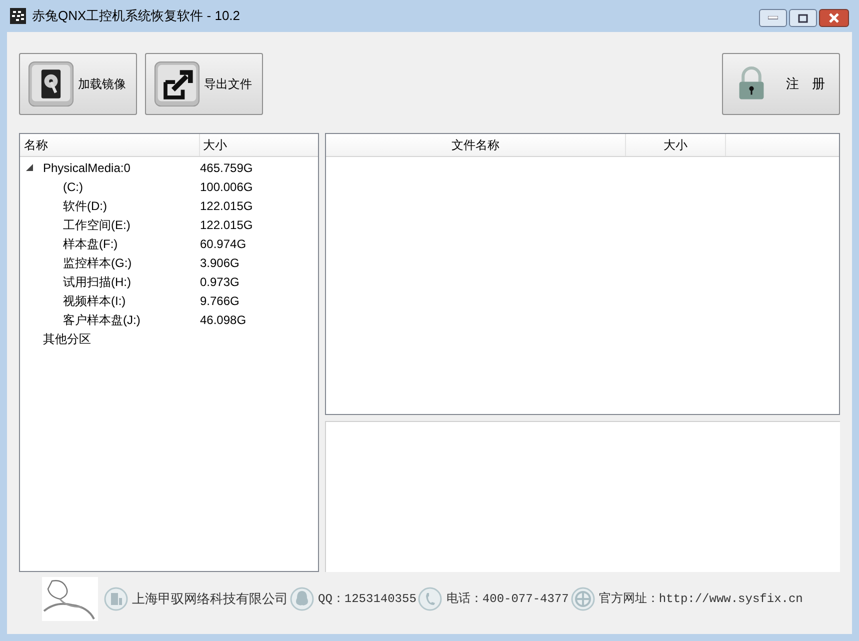  Describe the element at coordinates (220, 301) in the screenshot. I see `tree-item-size: 9.766G` at that location.